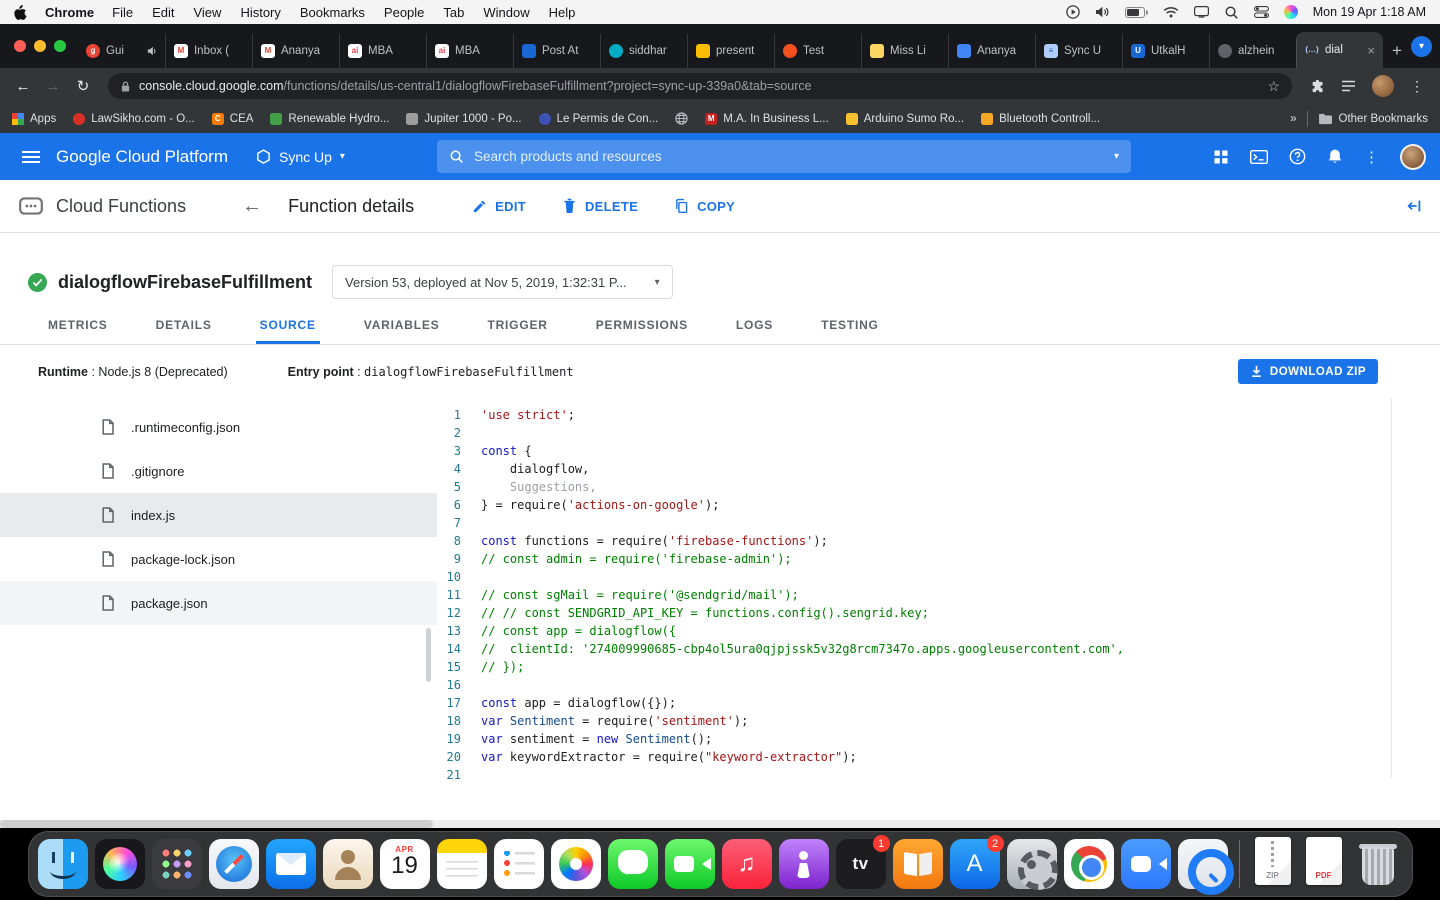  Describe the element at coordinates (746, 864) in the screenshot. I see `dock-music-icon: ♫` at that location.